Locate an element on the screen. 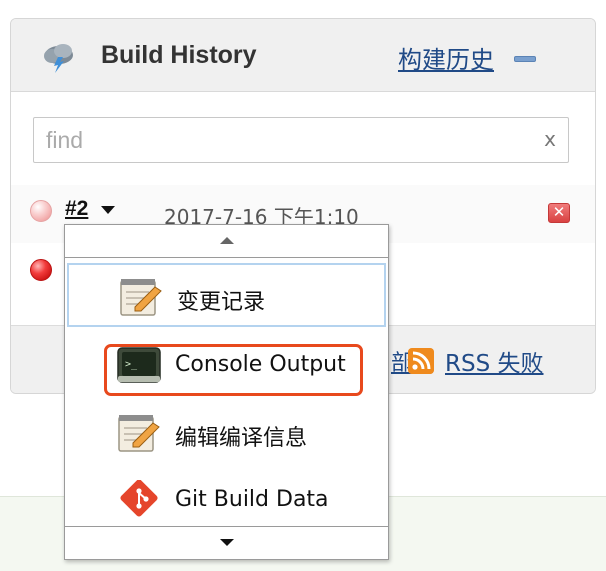  menu-scroll-down is located at coordinates (226, 542).